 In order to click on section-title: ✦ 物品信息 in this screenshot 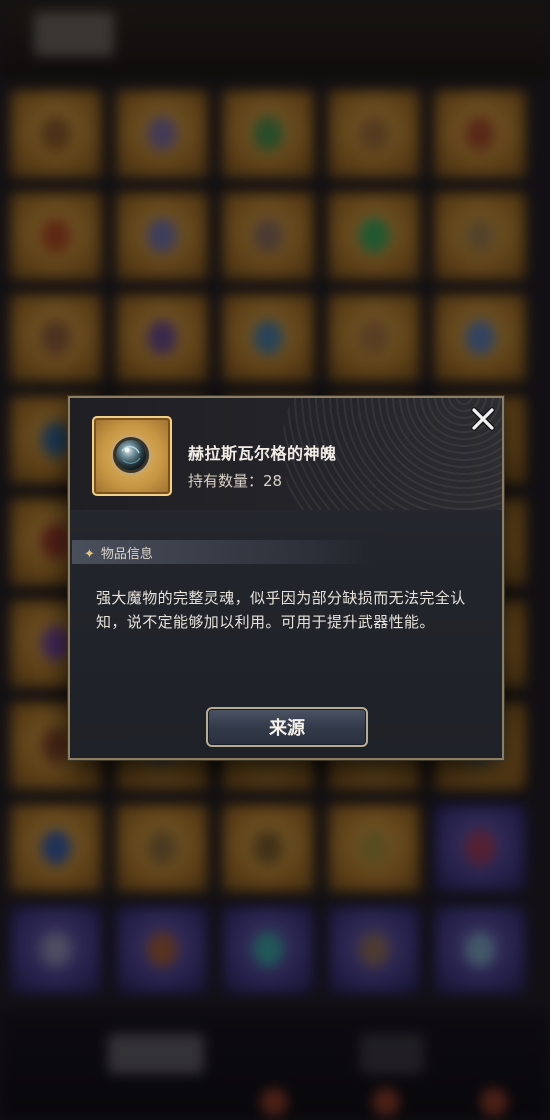, I will do `click(118, 552)`.